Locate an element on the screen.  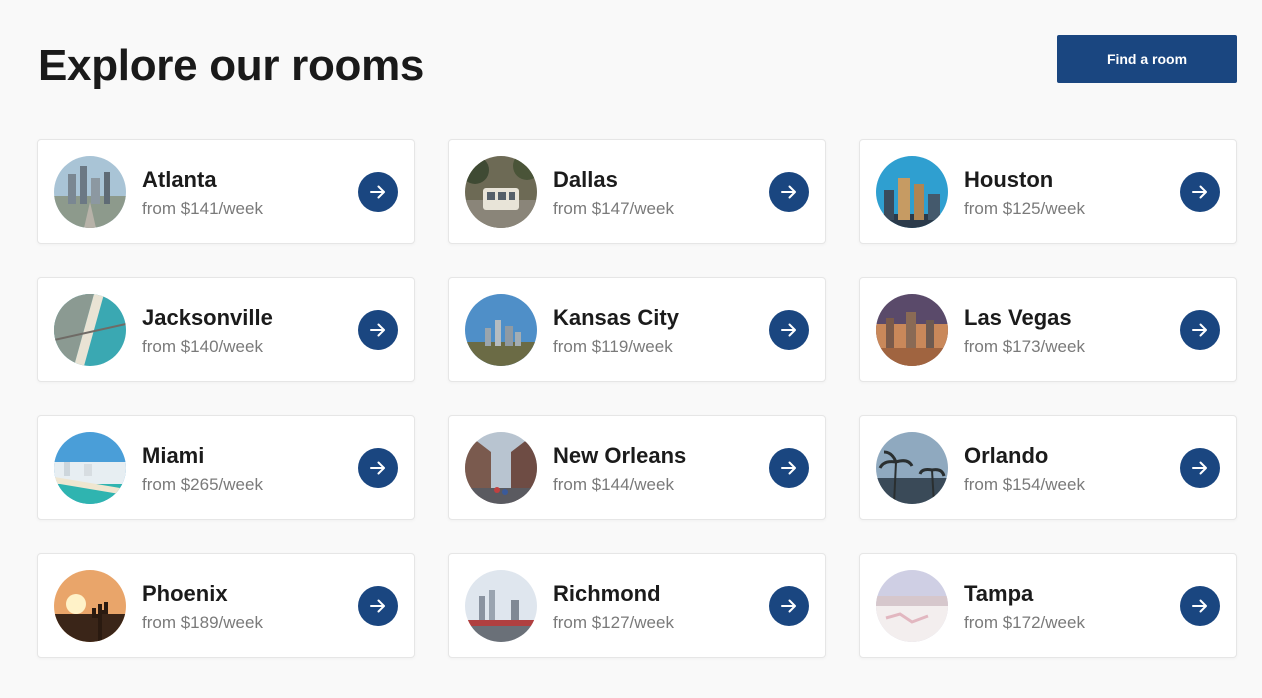
city-price: from $119/week is located at coordinates (613, 346).